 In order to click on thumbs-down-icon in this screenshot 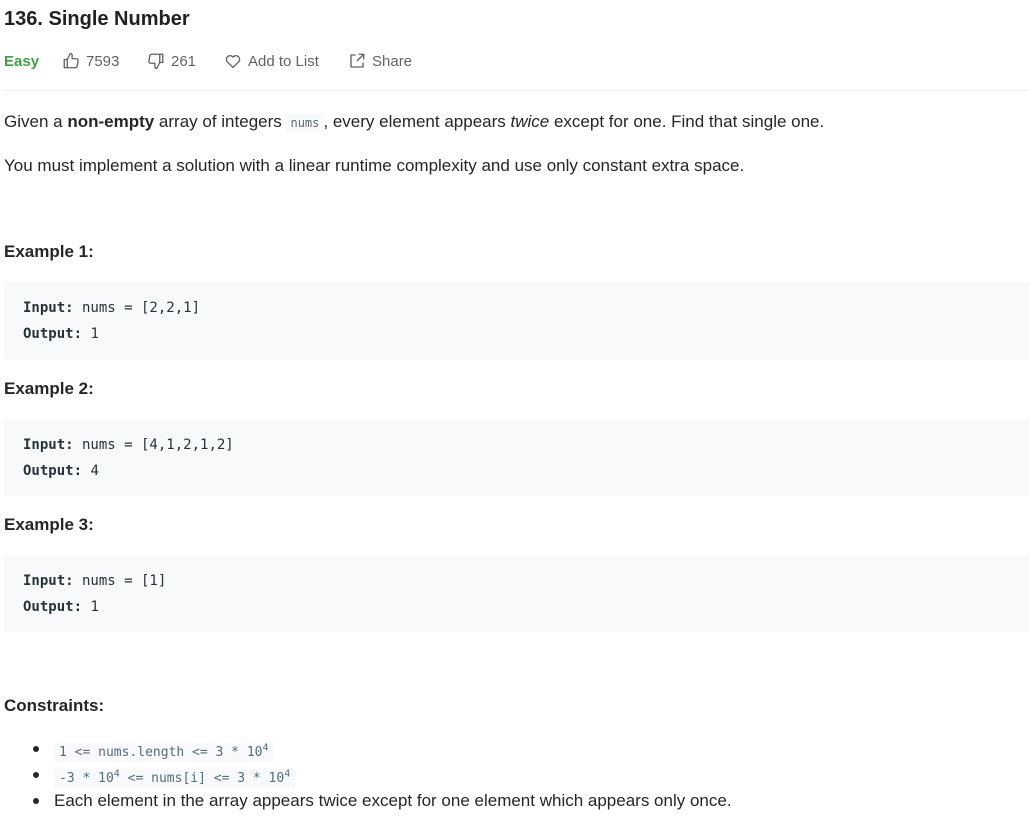, I will do `click(156, 61)`.